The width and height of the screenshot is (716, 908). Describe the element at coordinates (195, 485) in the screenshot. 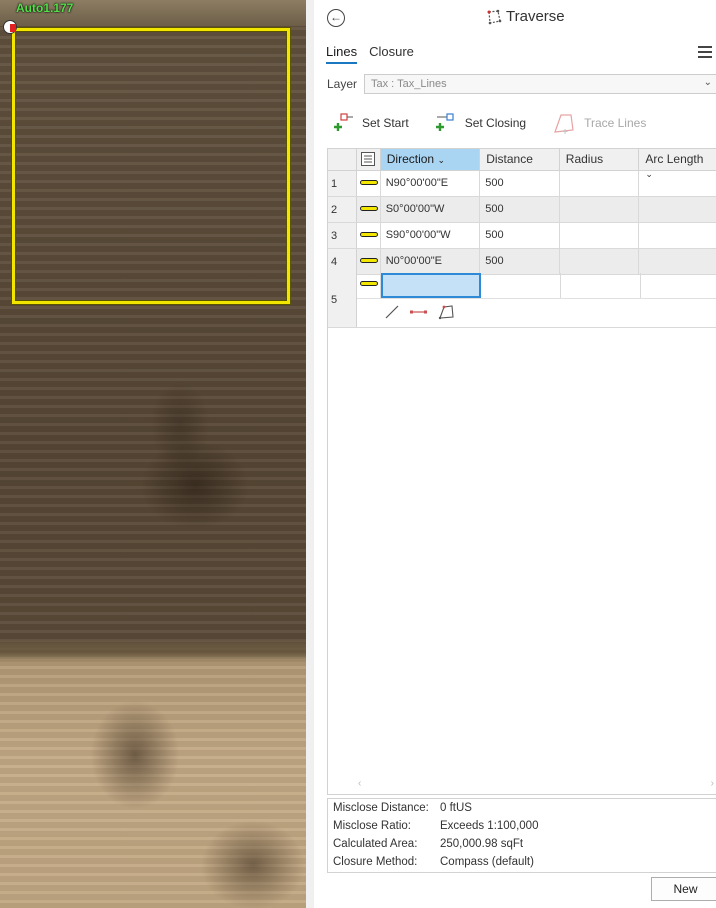

I see `field-dark-spot` at that location.